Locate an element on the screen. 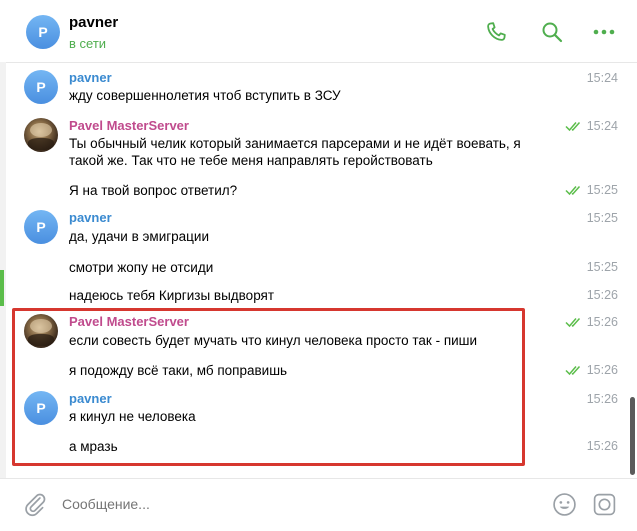 The height and width of the screenshot is (531, 637). message-text: я кинул не человека is located at coordinates (132, 416).